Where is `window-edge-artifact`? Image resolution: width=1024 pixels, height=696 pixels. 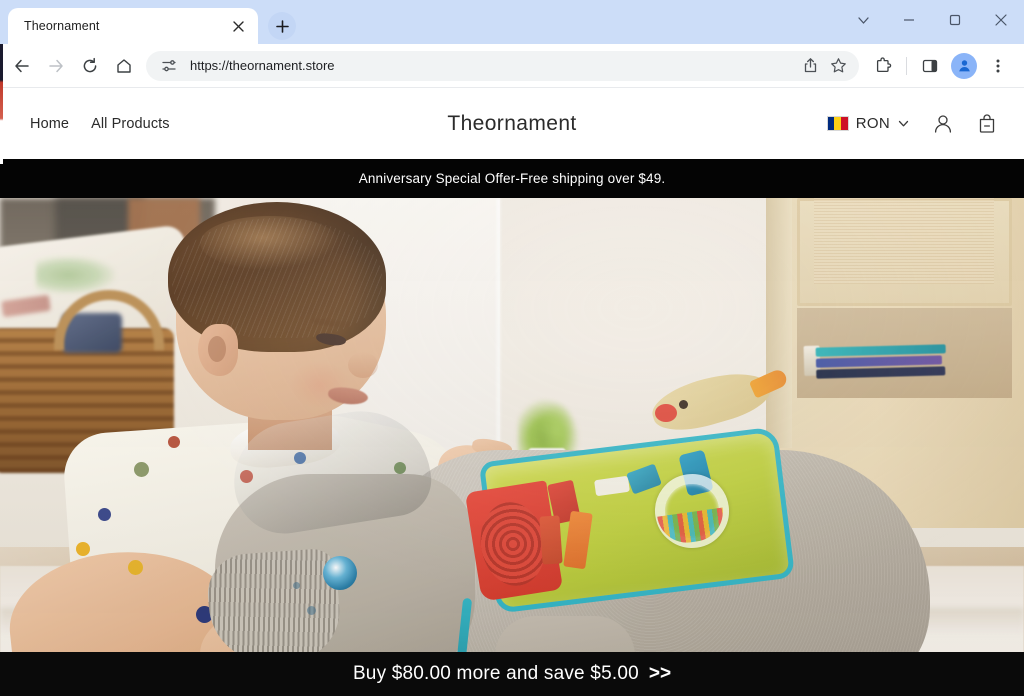 window-edge-artifact is located at coordinates (1, 104).